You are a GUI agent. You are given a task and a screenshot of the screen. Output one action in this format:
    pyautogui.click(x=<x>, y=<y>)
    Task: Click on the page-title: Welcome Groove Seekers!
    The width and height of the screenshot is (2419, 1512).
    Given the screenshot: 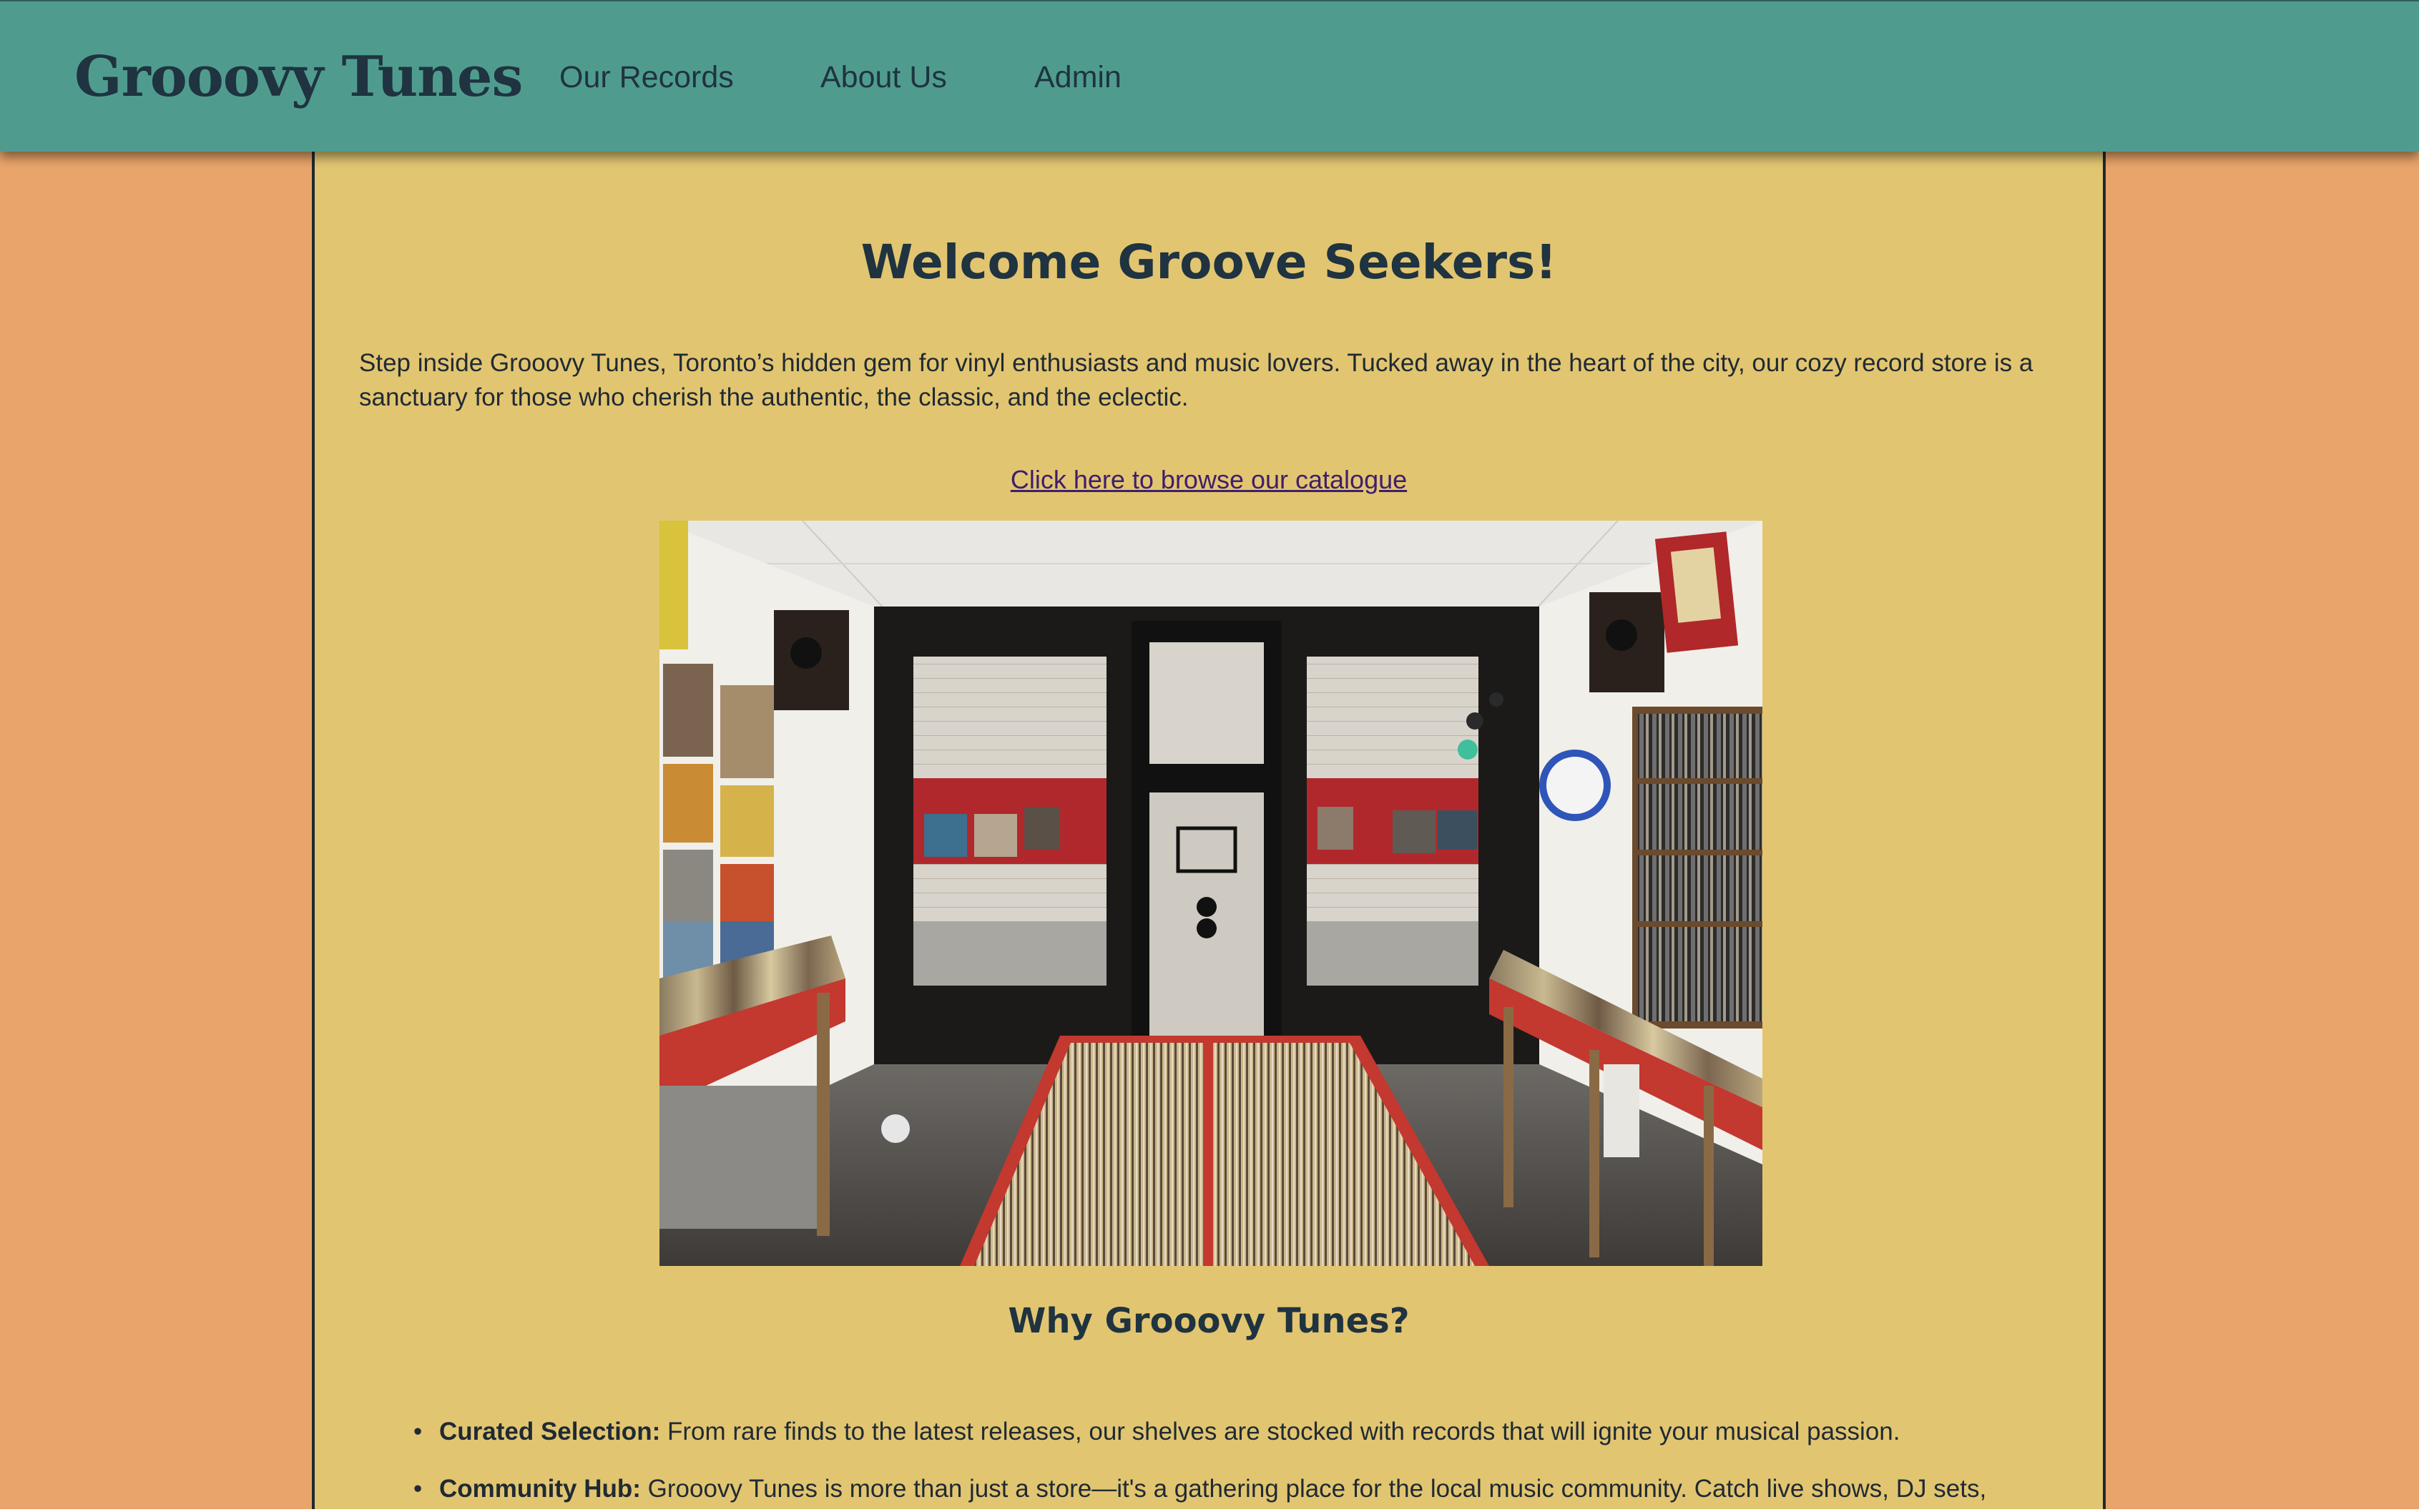 What is the action you would take?
    pyautogui.click(x=1208, y=262)
    